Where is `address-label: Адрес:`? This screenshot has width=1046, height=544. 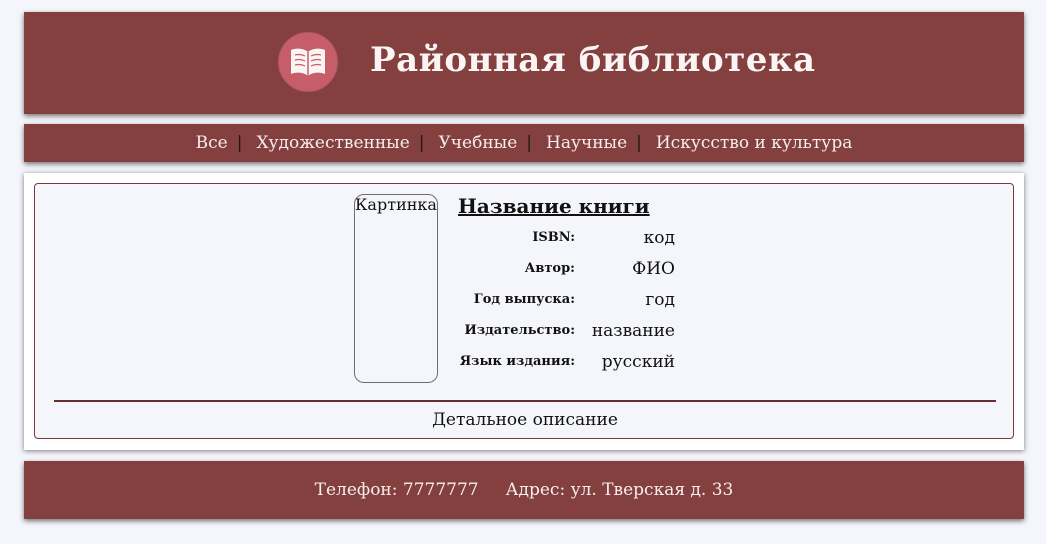
address-label: Адрес: is located at coordinates (535, 490).